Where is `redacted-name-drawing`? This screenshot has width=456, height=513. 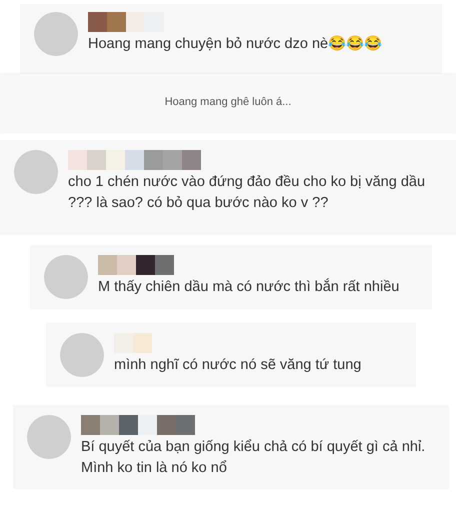 redacted-name-drawing is located at coordinates (133, 342).